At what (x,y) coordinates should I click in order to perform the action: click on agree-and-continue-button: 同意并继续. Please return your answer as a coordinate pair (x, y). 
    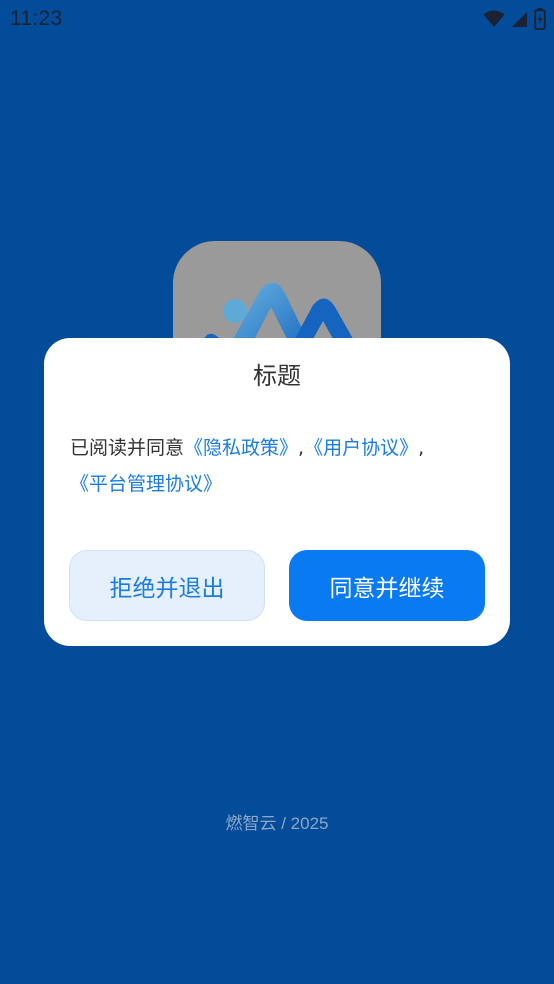
    Looking at the image, I should click on (387, 585).